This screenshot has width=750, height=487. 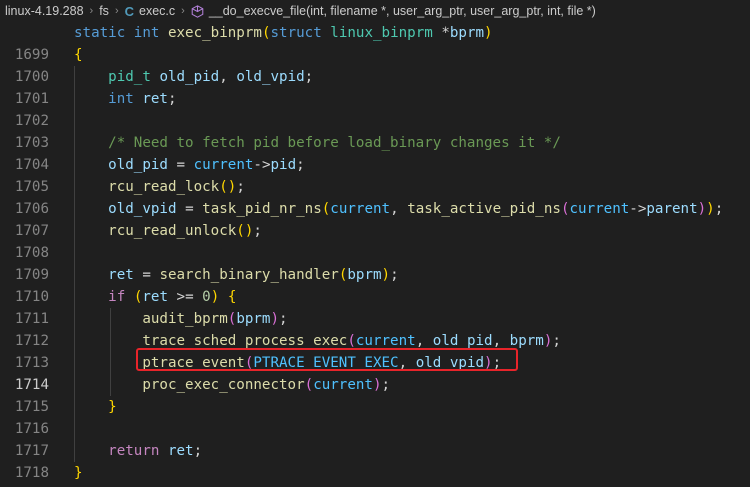 I want to click on line-content: ret = search_binary_handler(bprm);, so click(x=253, y=275).